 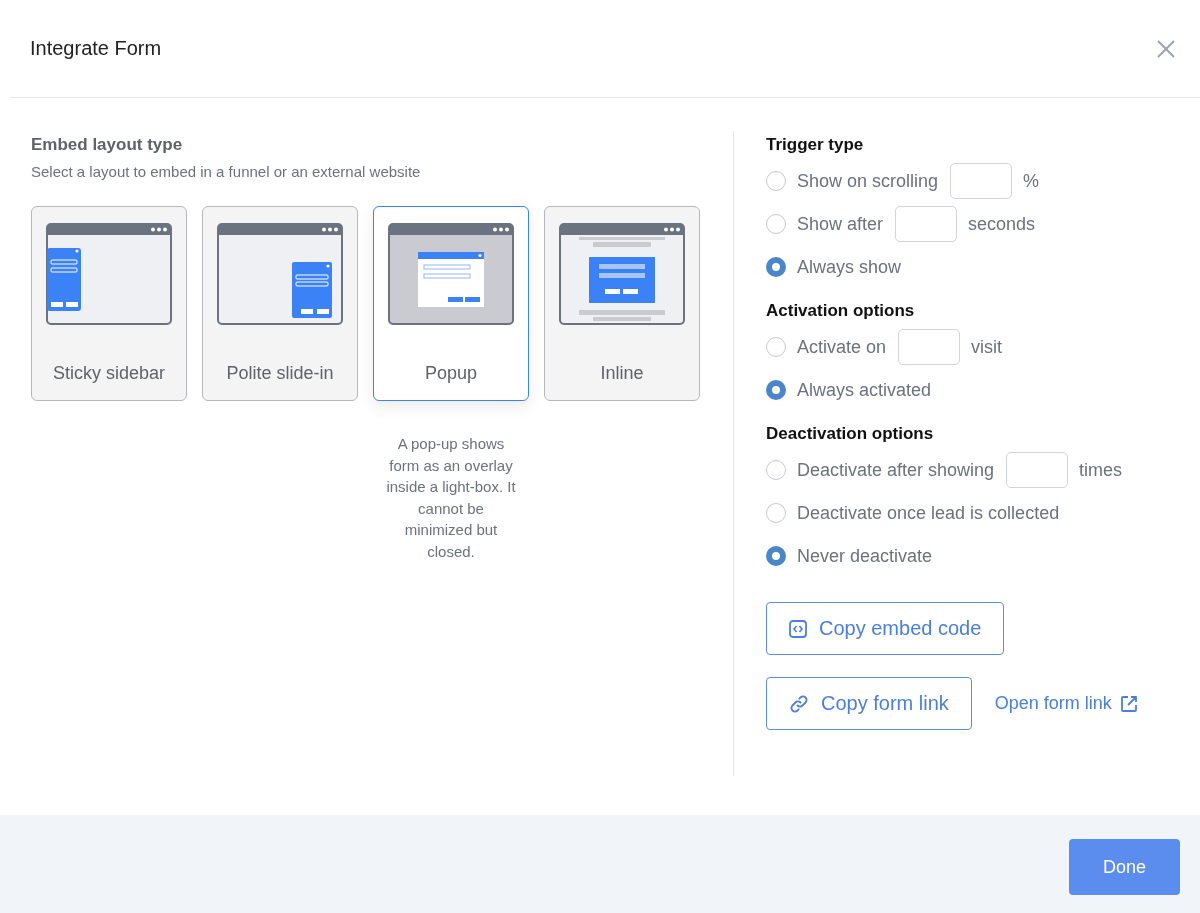 What do you see at coordinates (96, 48) in the screenshot?
I see `dialog-title: Integrate Form` at bounding box center [96, 48].